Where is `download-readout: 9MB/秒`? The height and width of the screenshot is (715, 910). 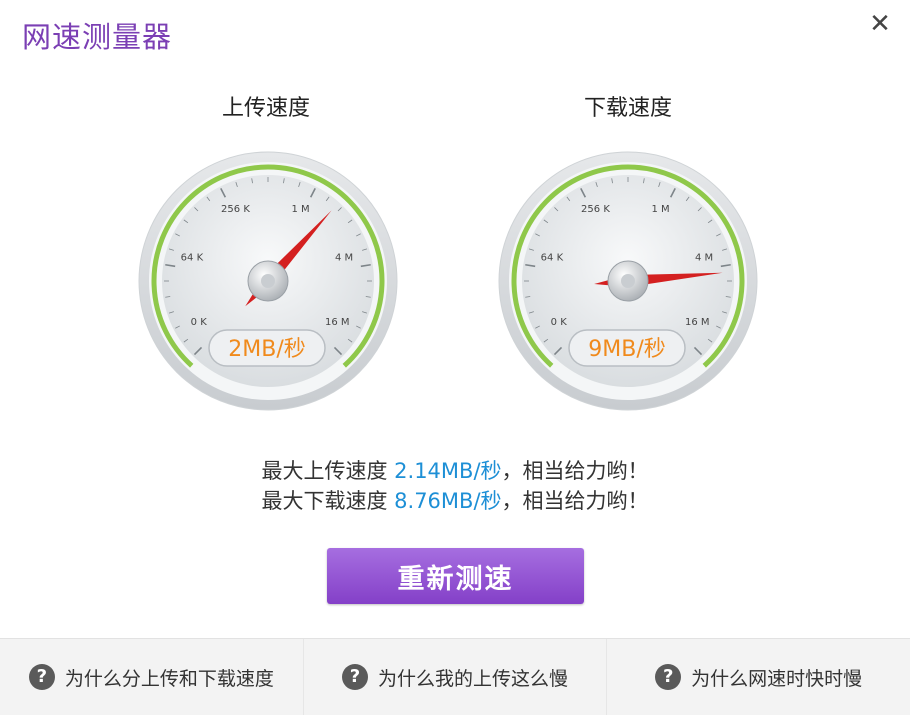 download-readout: 9MB/秒 is located at coordinates (626, 349).